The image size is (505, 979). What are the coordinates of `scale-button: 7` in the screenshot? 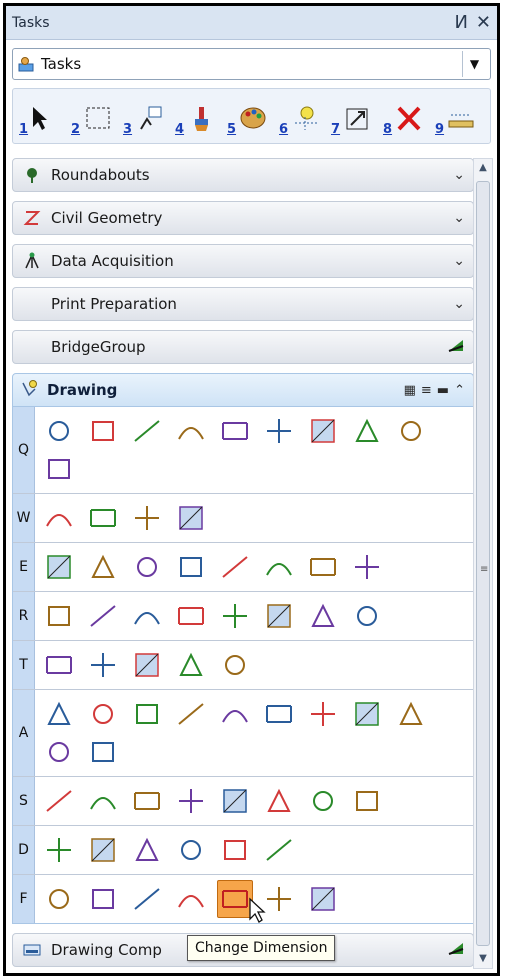 It's located at (355, 118).